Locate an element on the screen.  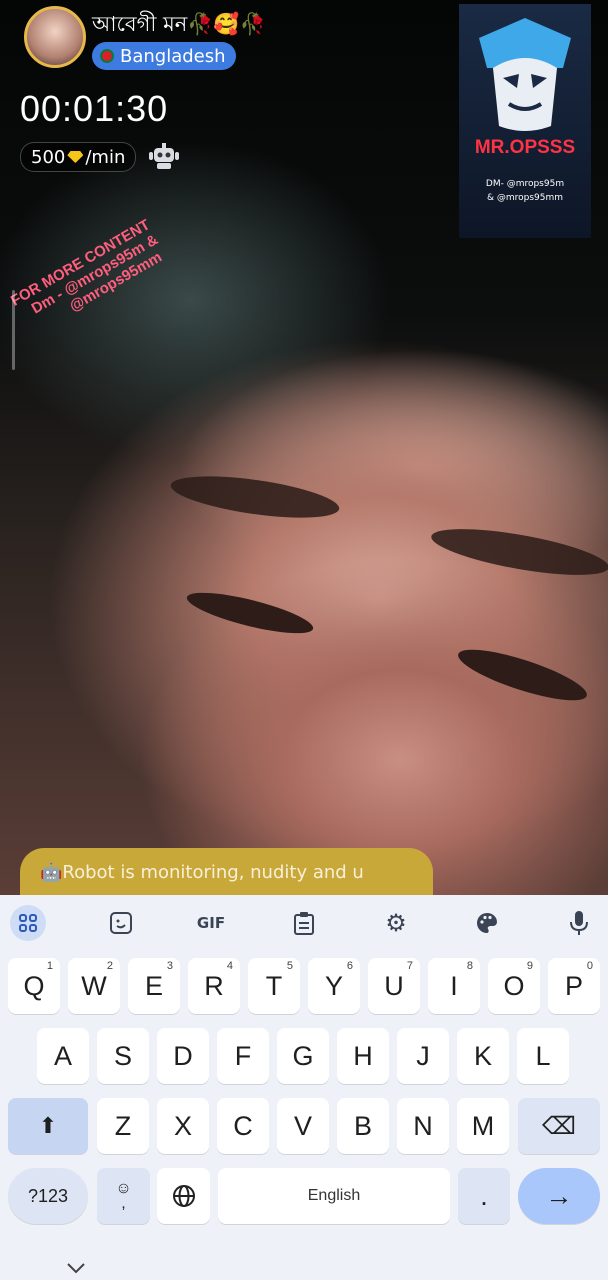
bangladesh-flag-icon is located at coordinates (107, 56).